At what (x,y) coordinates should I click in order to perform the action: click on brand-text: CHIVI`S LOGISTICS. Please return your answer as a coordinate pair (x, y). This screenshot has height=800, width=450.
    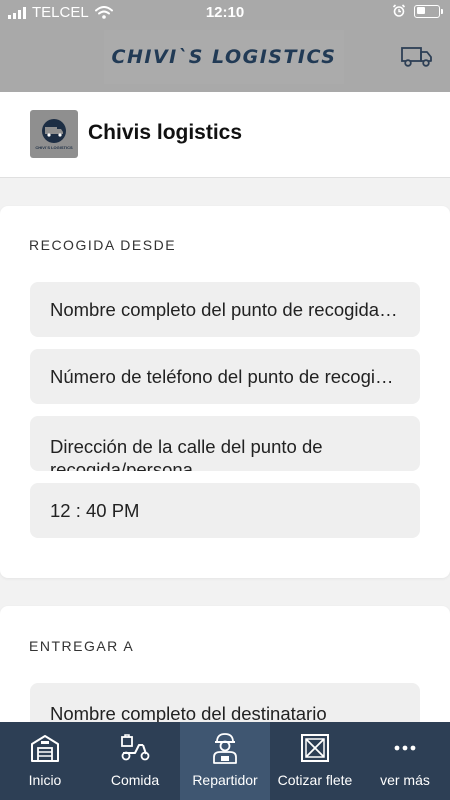
    Looking at the image, I should click on (224, 57).